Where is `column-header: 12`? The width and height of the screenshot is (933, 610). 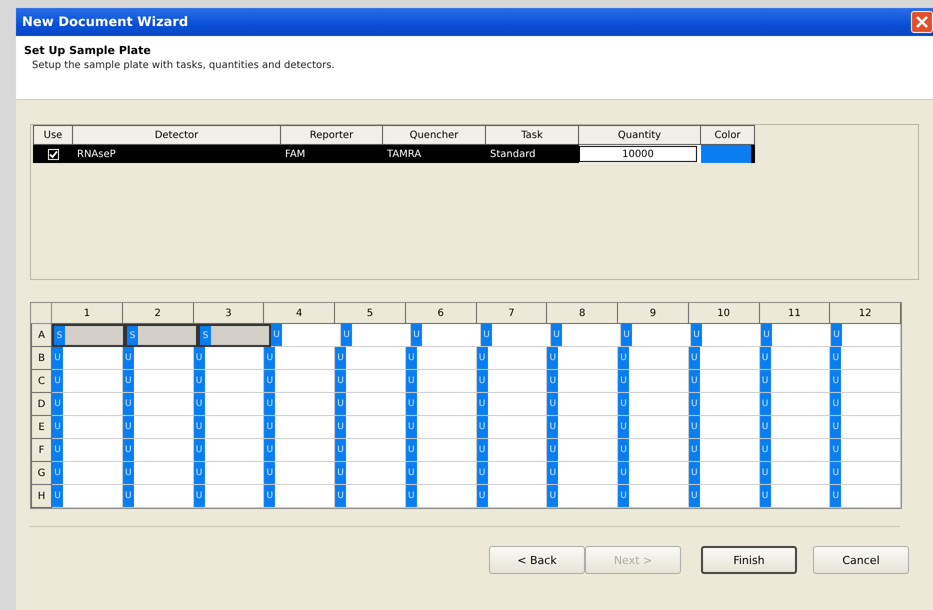
column-header: 12 is located at coordinates (865, 313).